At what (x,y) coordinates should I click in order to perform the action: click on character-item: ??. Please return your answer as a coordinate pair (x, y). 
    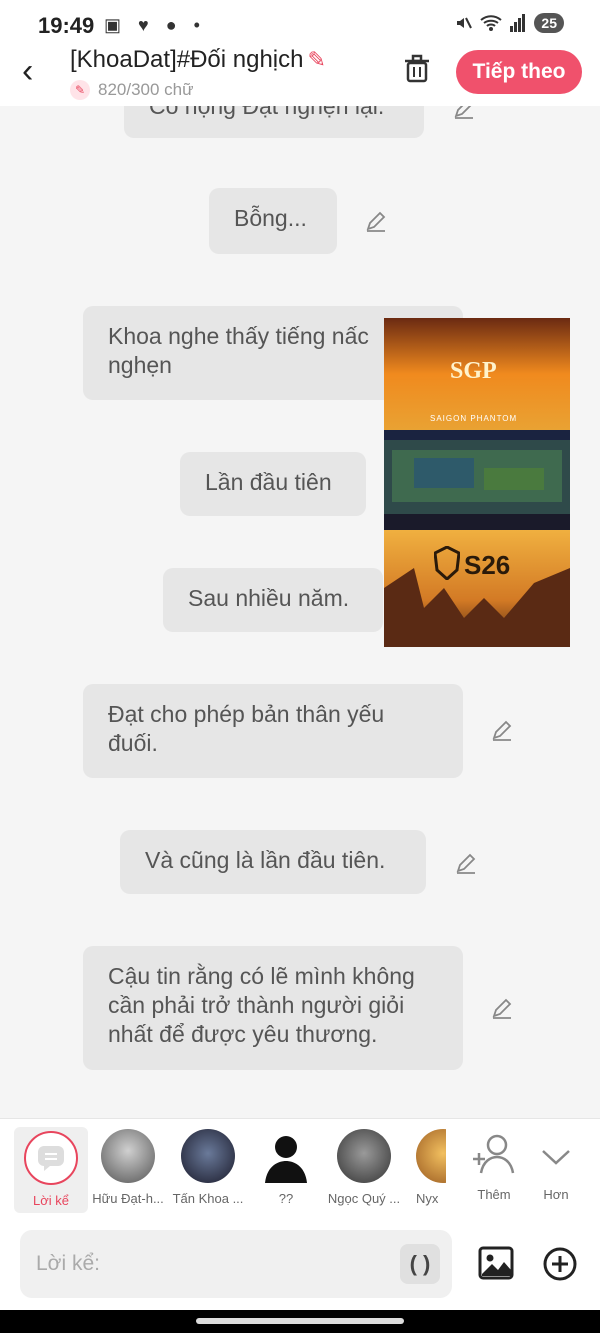
    Looking at the image, I should click on (286, 1167).